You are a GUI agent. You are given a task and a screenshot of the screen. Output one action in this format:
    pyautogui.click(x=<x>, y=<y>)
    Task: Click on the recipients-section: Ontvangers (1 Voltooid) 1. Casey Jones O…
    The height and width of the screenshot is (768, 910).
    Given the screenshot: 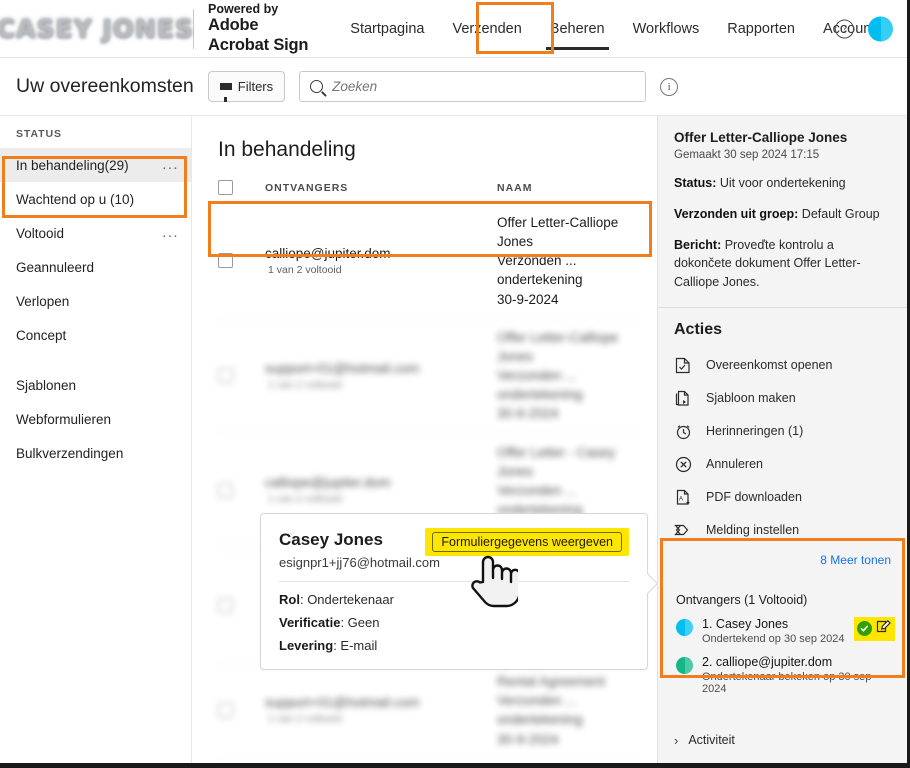 What is the action you would take?
    pyautogui.click(x=784, y=650)
    